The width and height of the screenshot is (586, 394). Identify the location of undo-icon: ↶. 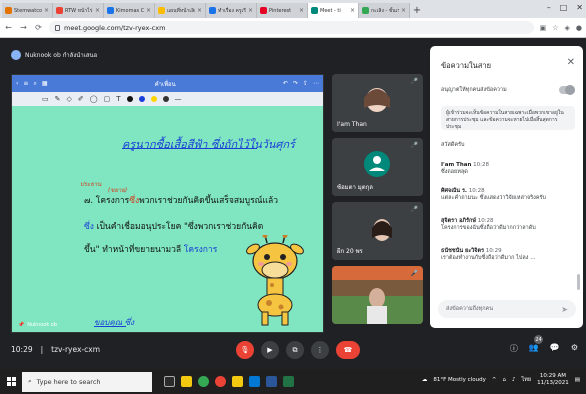
(285, 83).